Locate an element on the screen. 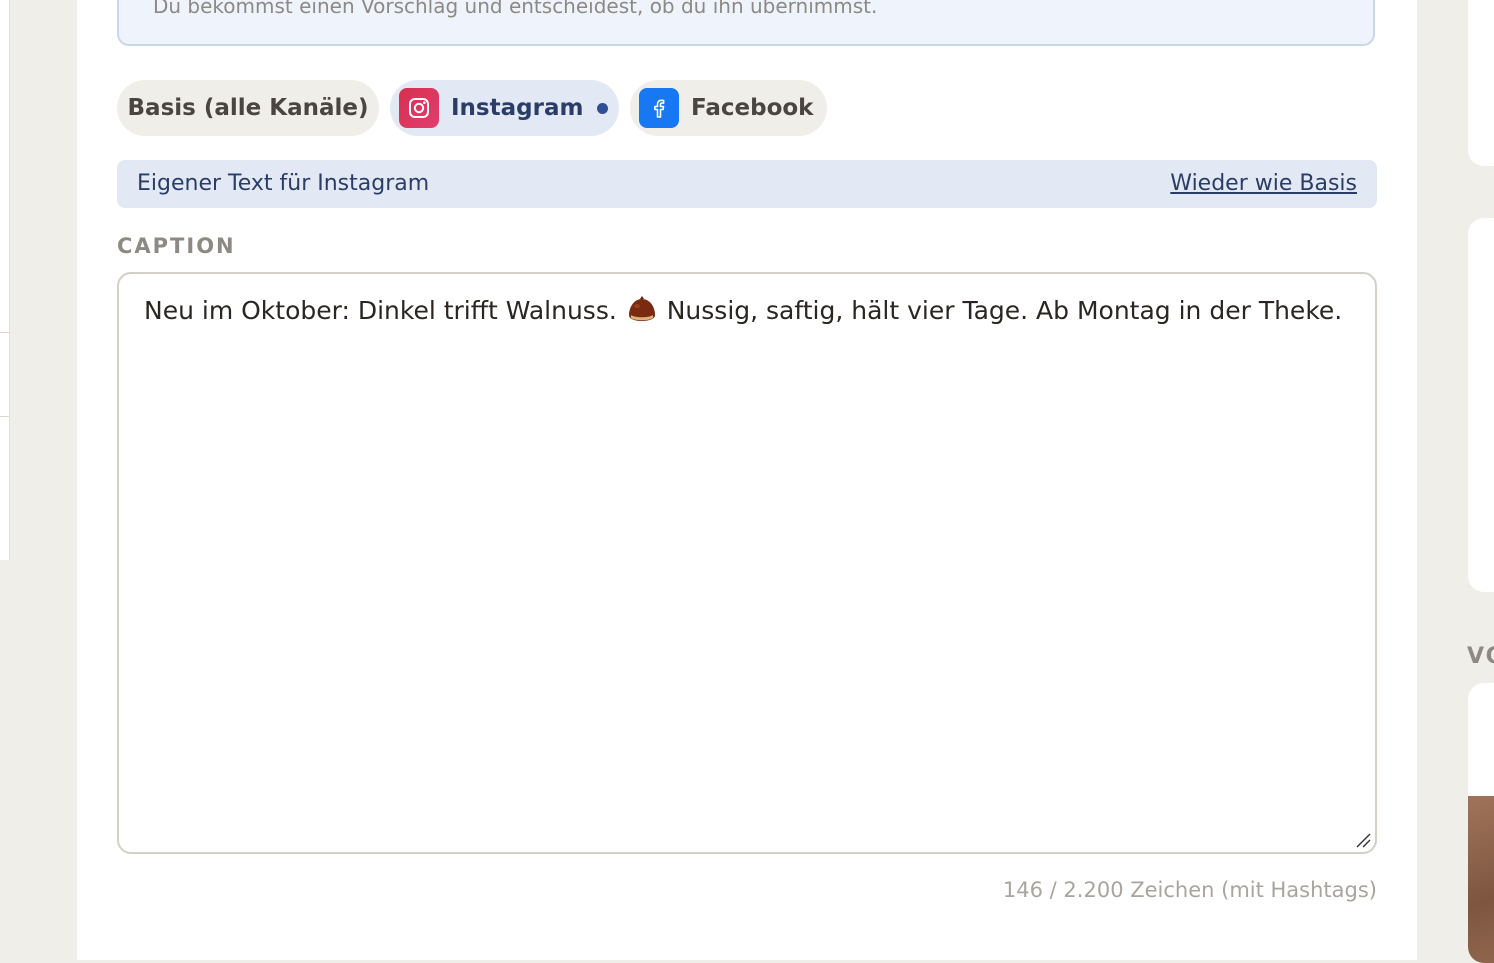 Image resolution: width=1494 pixels, height=963 pixels. channel-tab-label: Facebook is located at coordinates (752, 108).